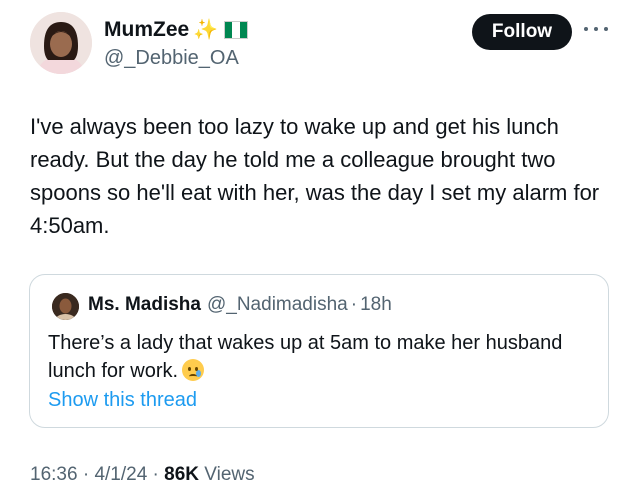 This screenshot has height=492, width=640. What do you see at coordinates (193, 370) in the screenshot?
I see `crying-face-emoji-icon` at bounding box center [193, 370].